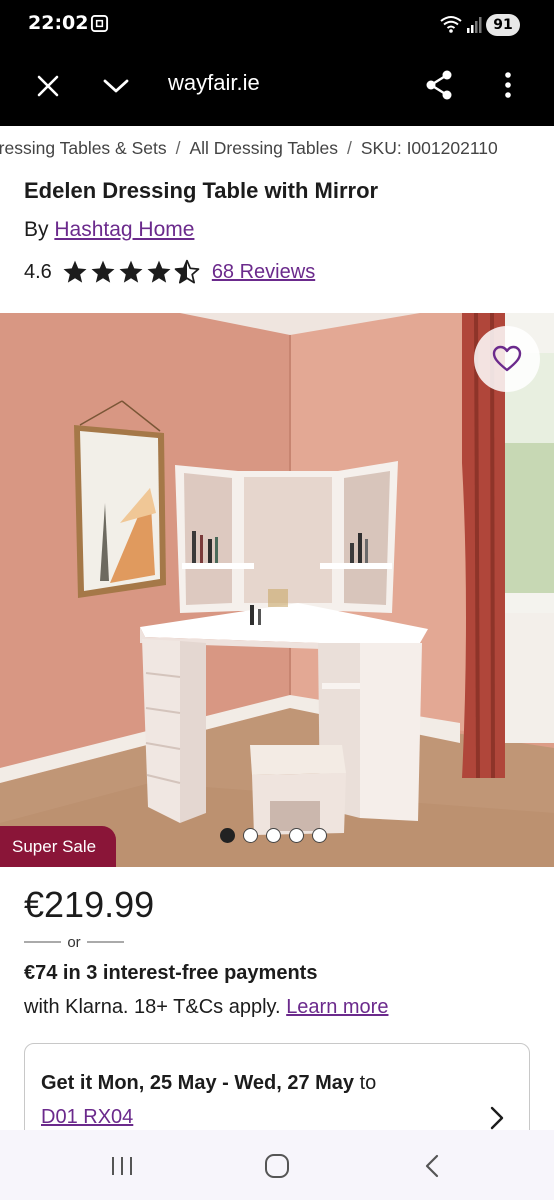 The image size is (554, 1200). Describe the element at coordinates (263, 272) in the screenshot. I see `reviews-link: 68 Reviews` at that location.